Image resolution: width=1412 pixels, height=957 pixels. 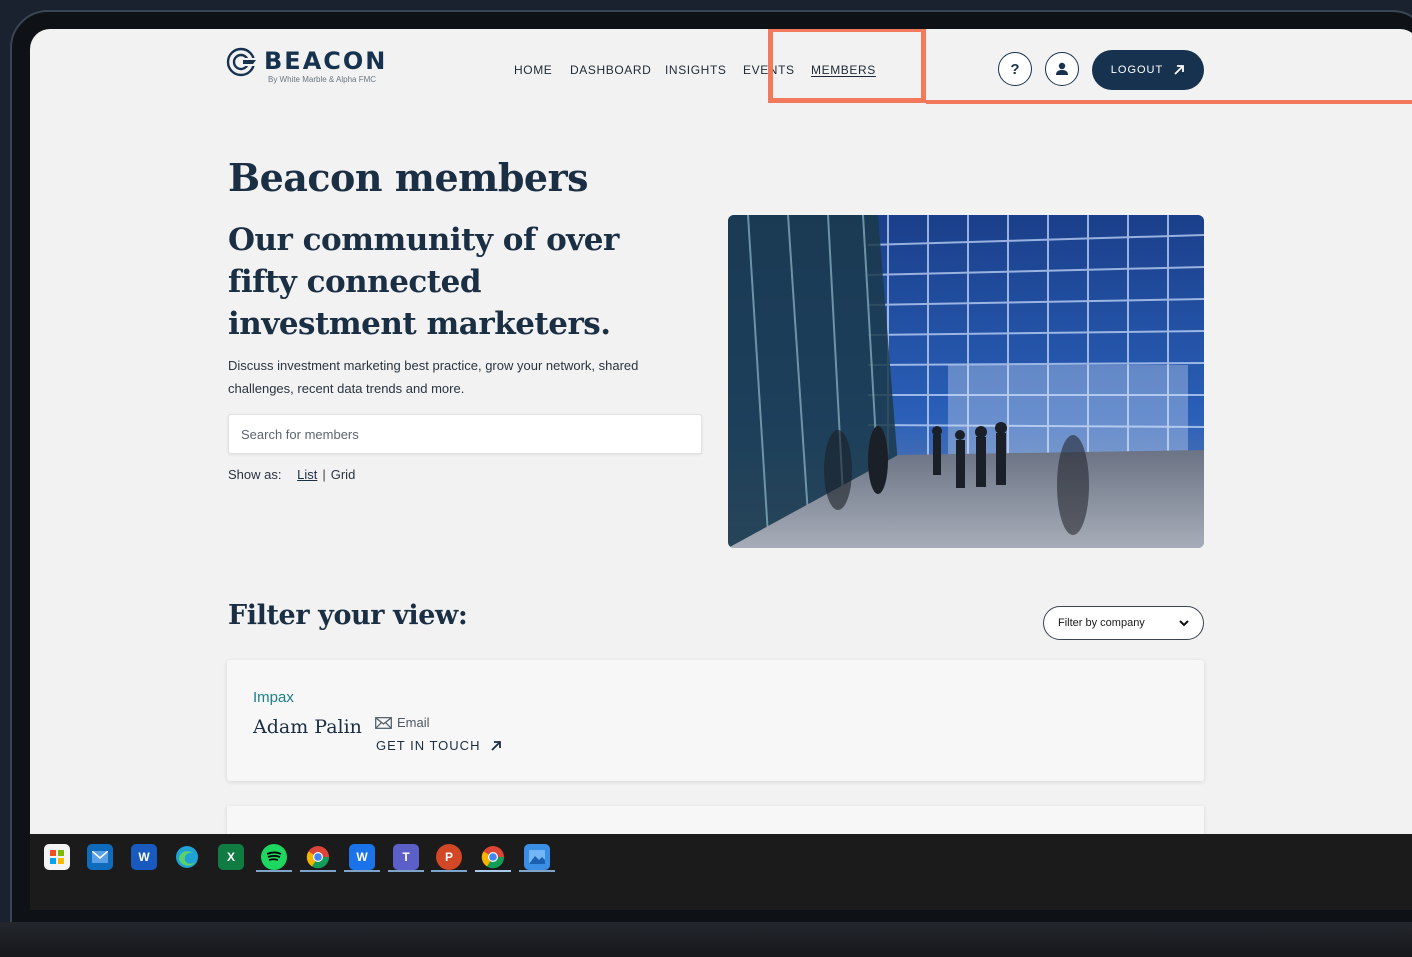 I want to click on nav-insights: INSIGHTS, so click(x=695, y=70).